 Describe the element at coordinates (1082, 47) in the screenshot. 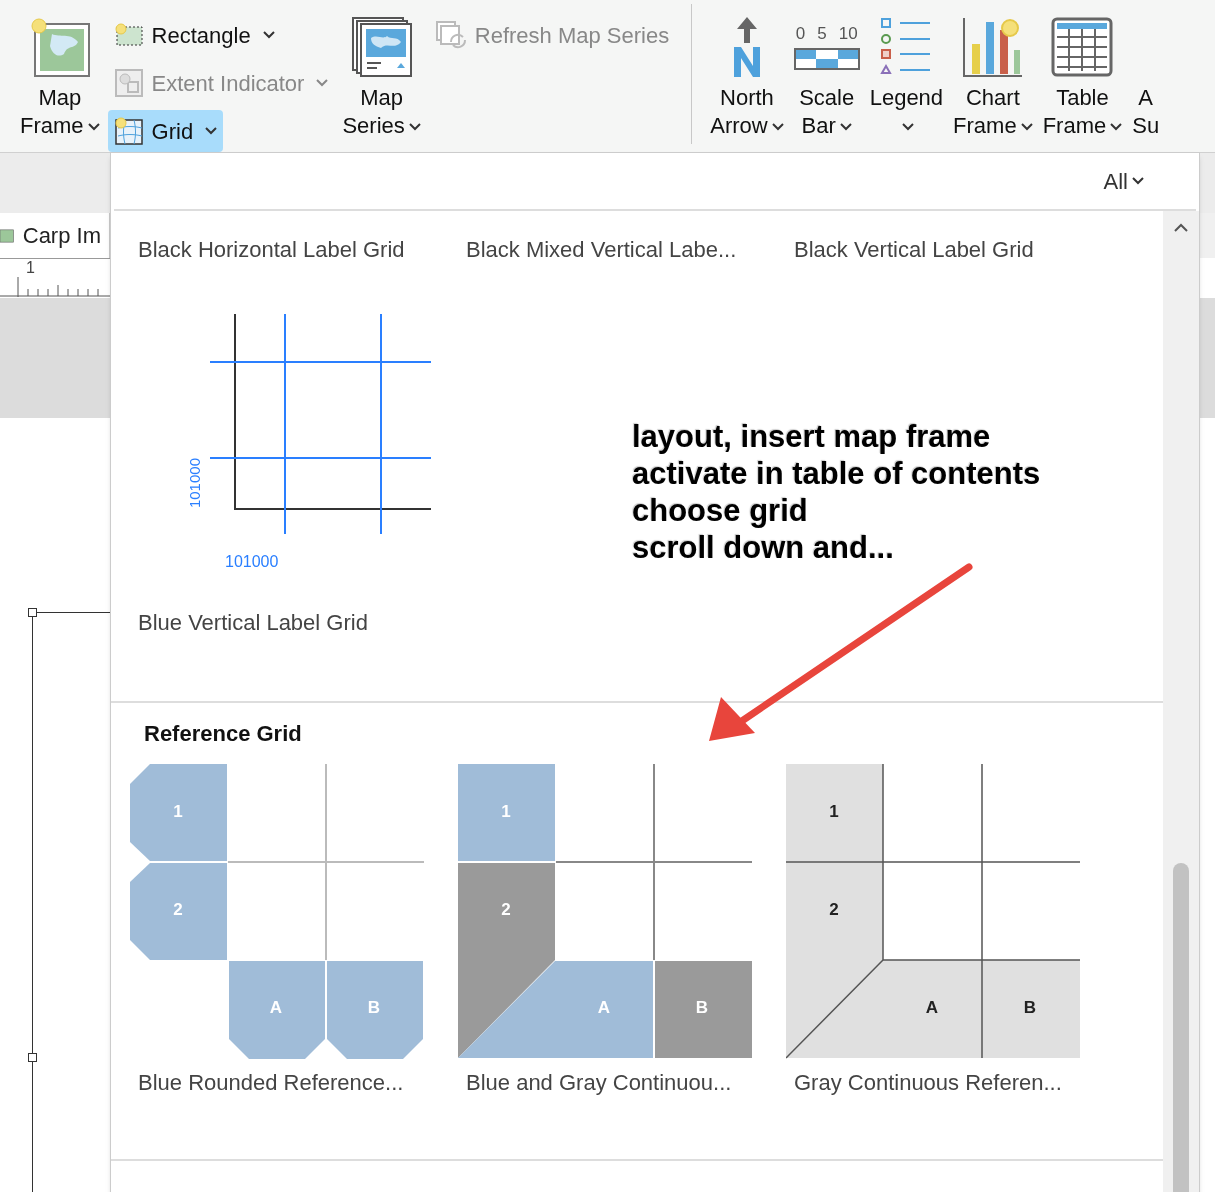

I see `table-icon` at that location.